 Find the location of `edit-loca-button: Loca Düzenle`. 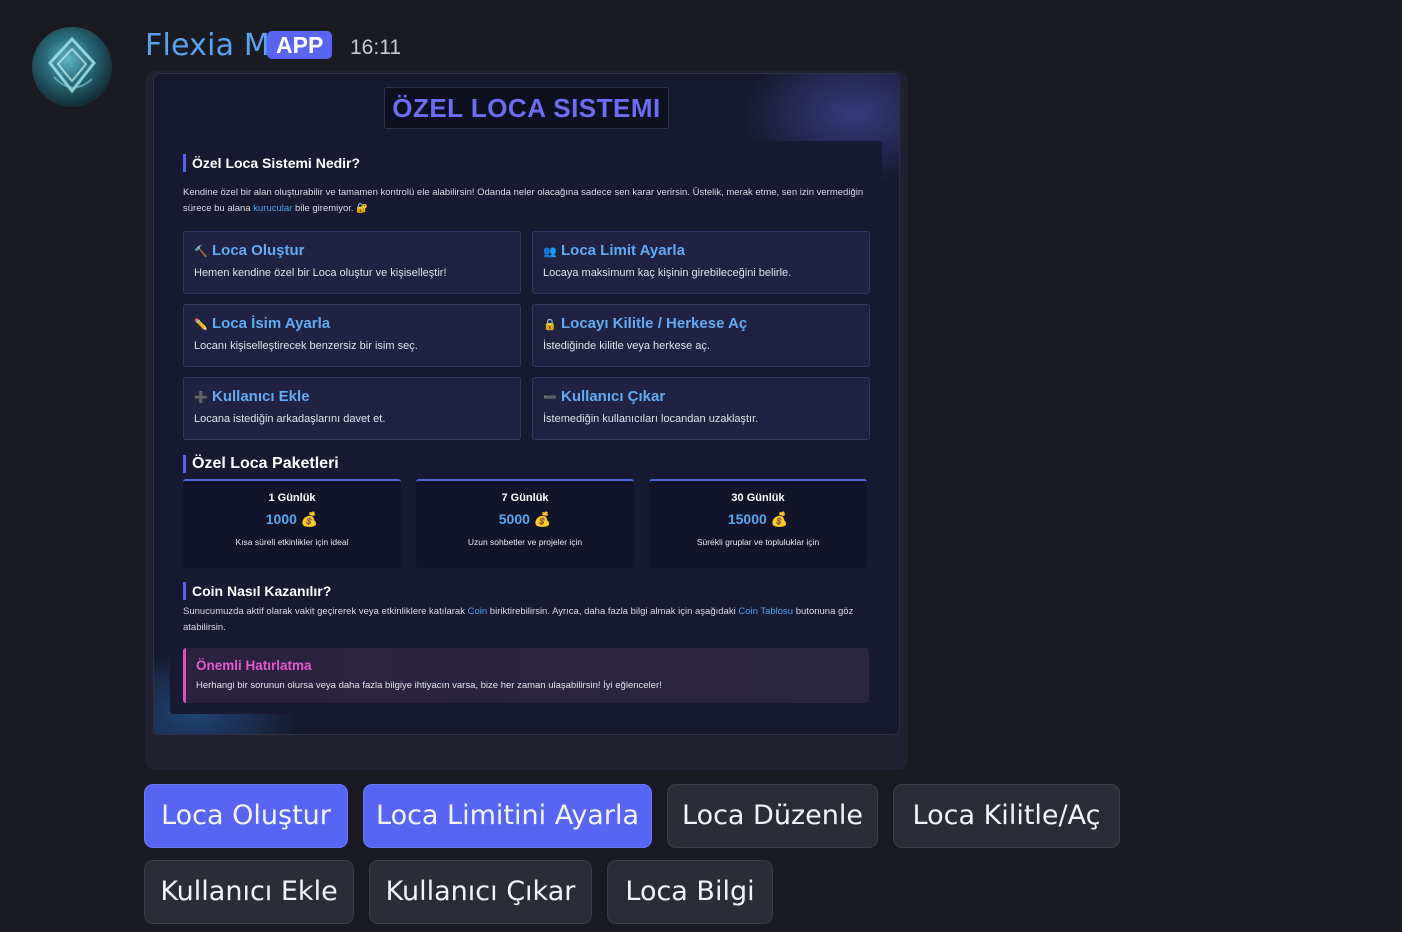

edit-loca-button: Loca Düzenle is located at coordinates (772, 816).